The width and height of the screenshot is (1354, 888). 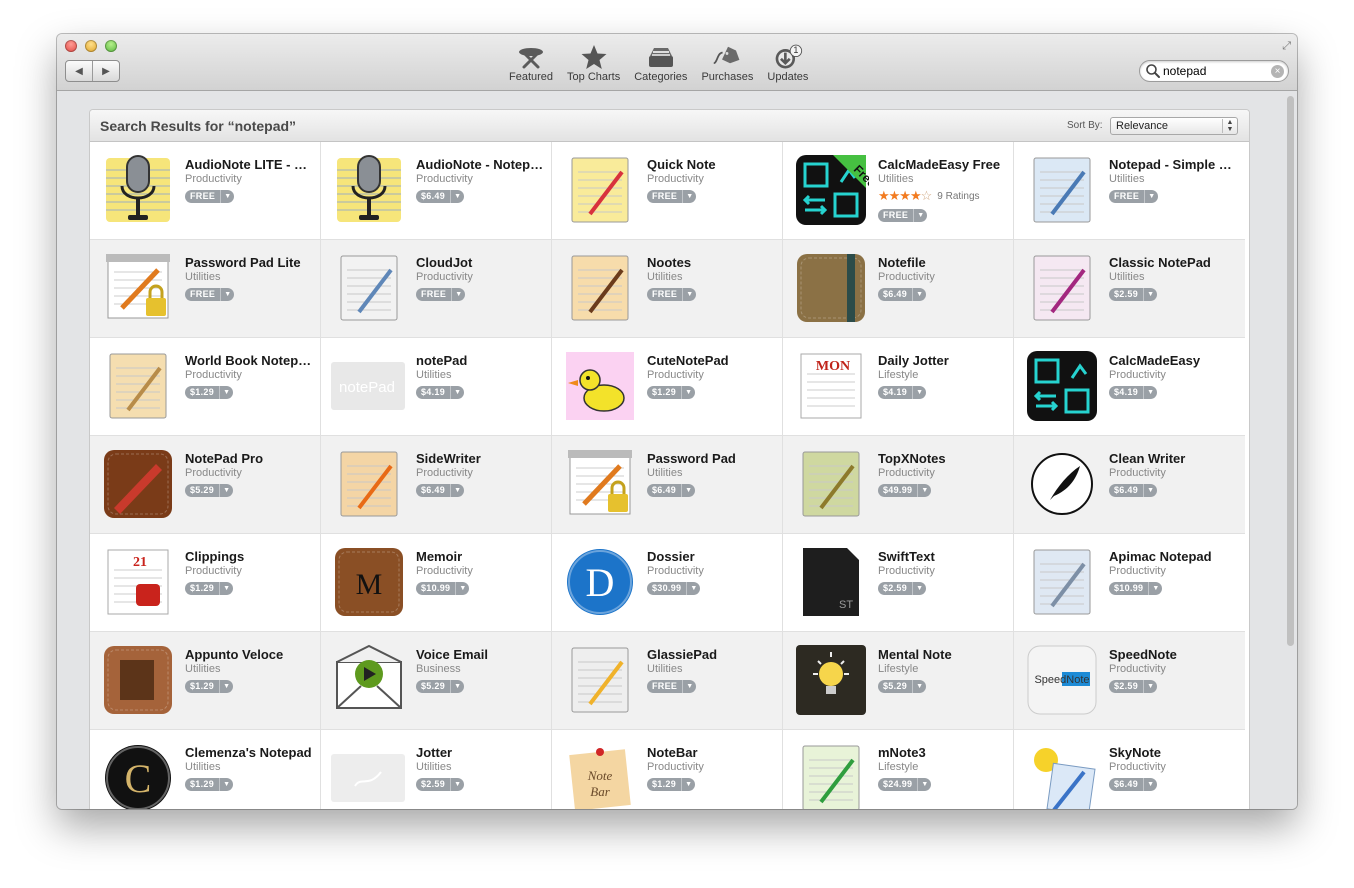 I want to click on app-name: Apimac Notepad, so click(x=1173, y=556).